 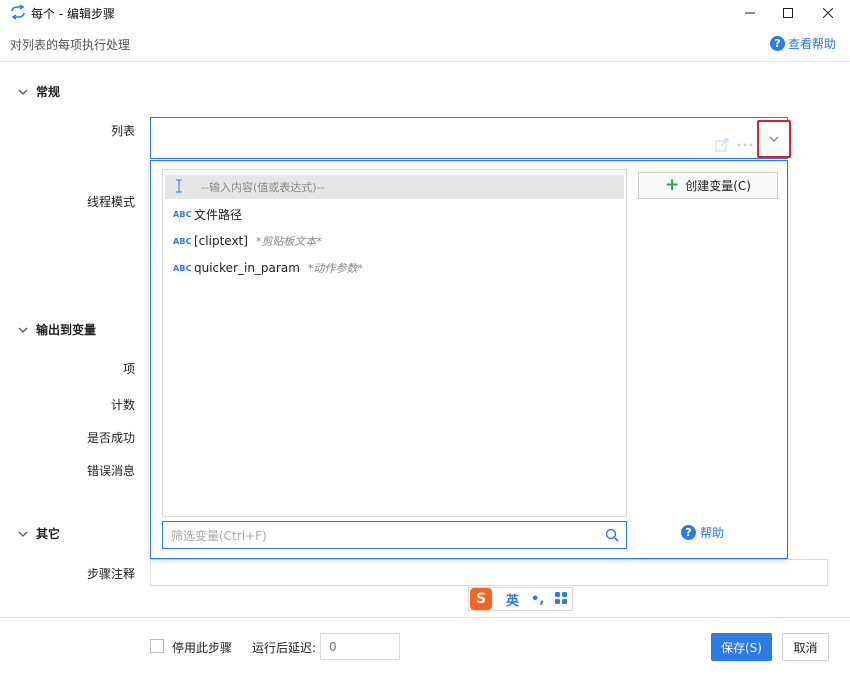 I want to click on list-label: 列表, so click(x=122, y=131).